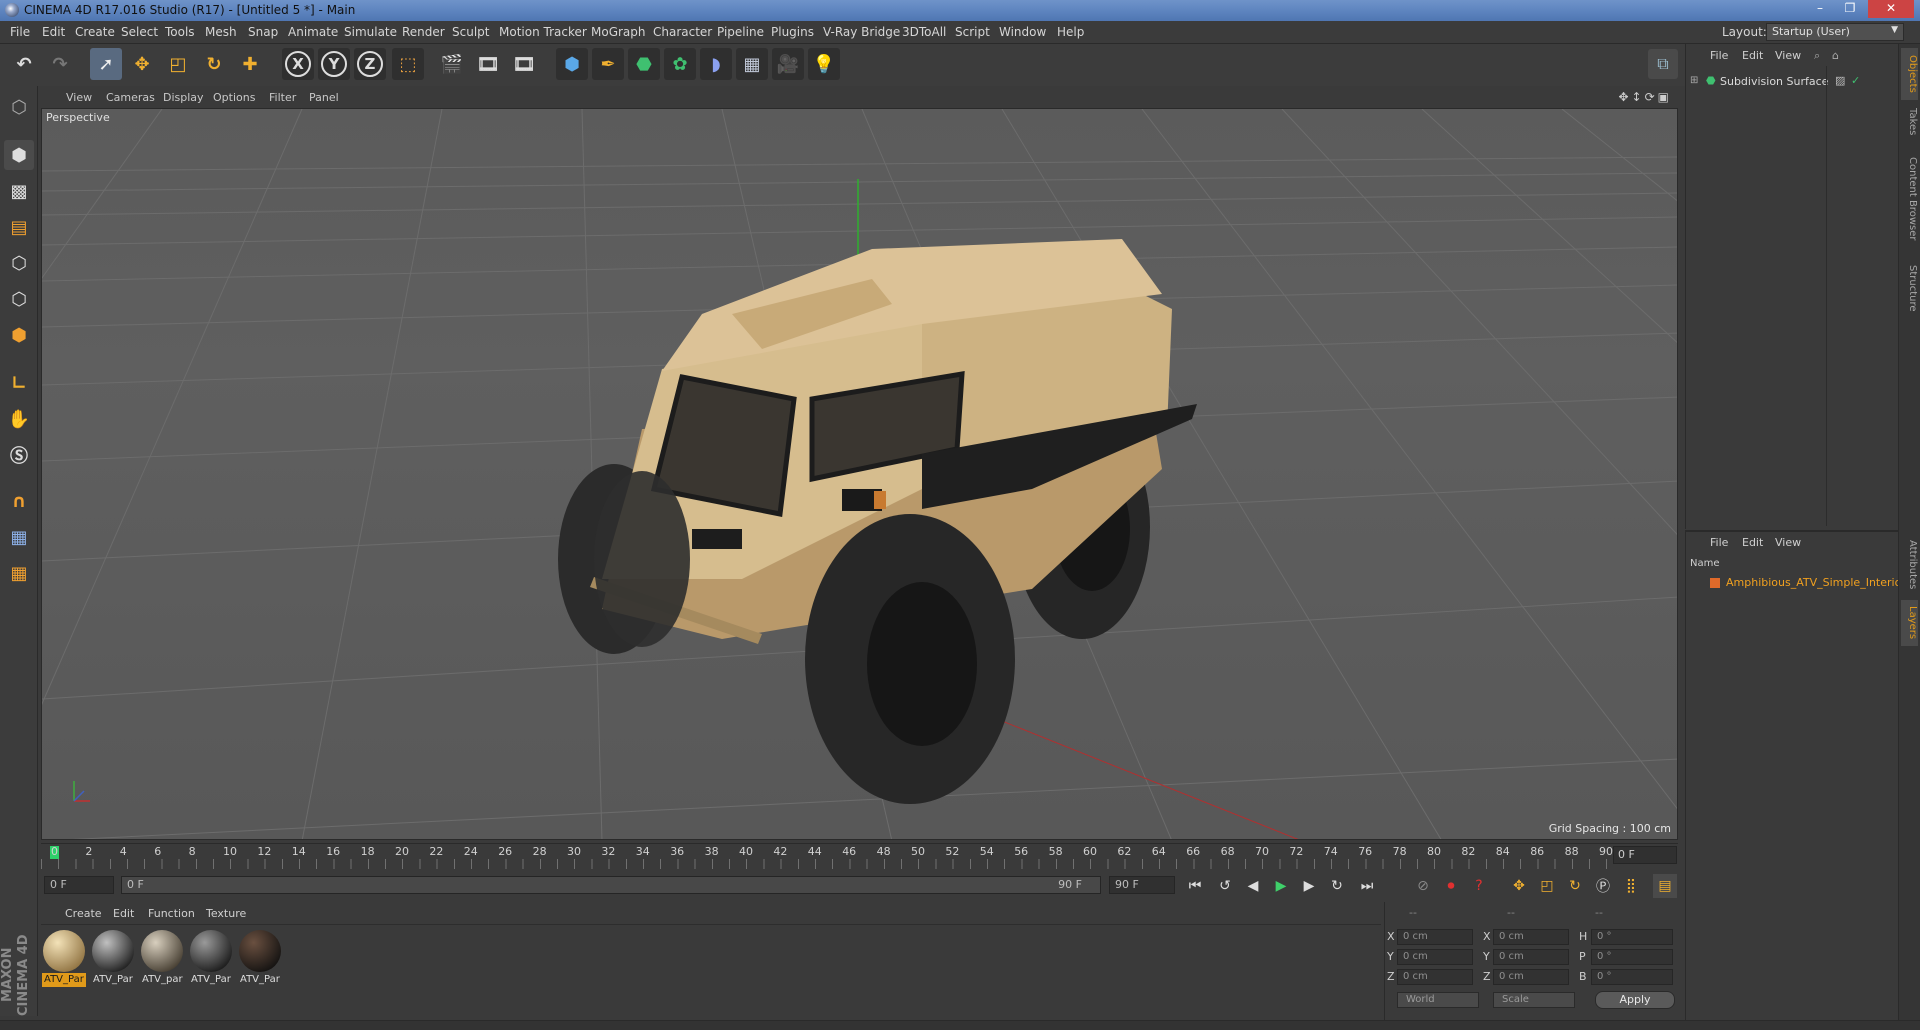 The image size is (1920, 1030). Describe the element at coordinates (1645, 97) in the screenshot. I see `viewport-navigation-icons: ✥↕⟳▣` at that location.